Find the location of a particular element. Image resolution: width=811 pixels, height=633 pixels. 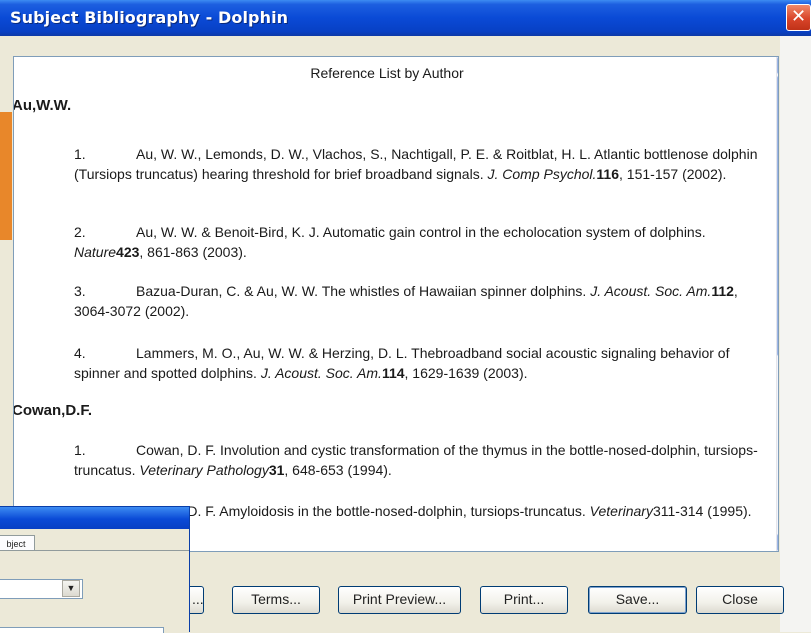

ref-number: 4. is located at coordinates (80, 353).